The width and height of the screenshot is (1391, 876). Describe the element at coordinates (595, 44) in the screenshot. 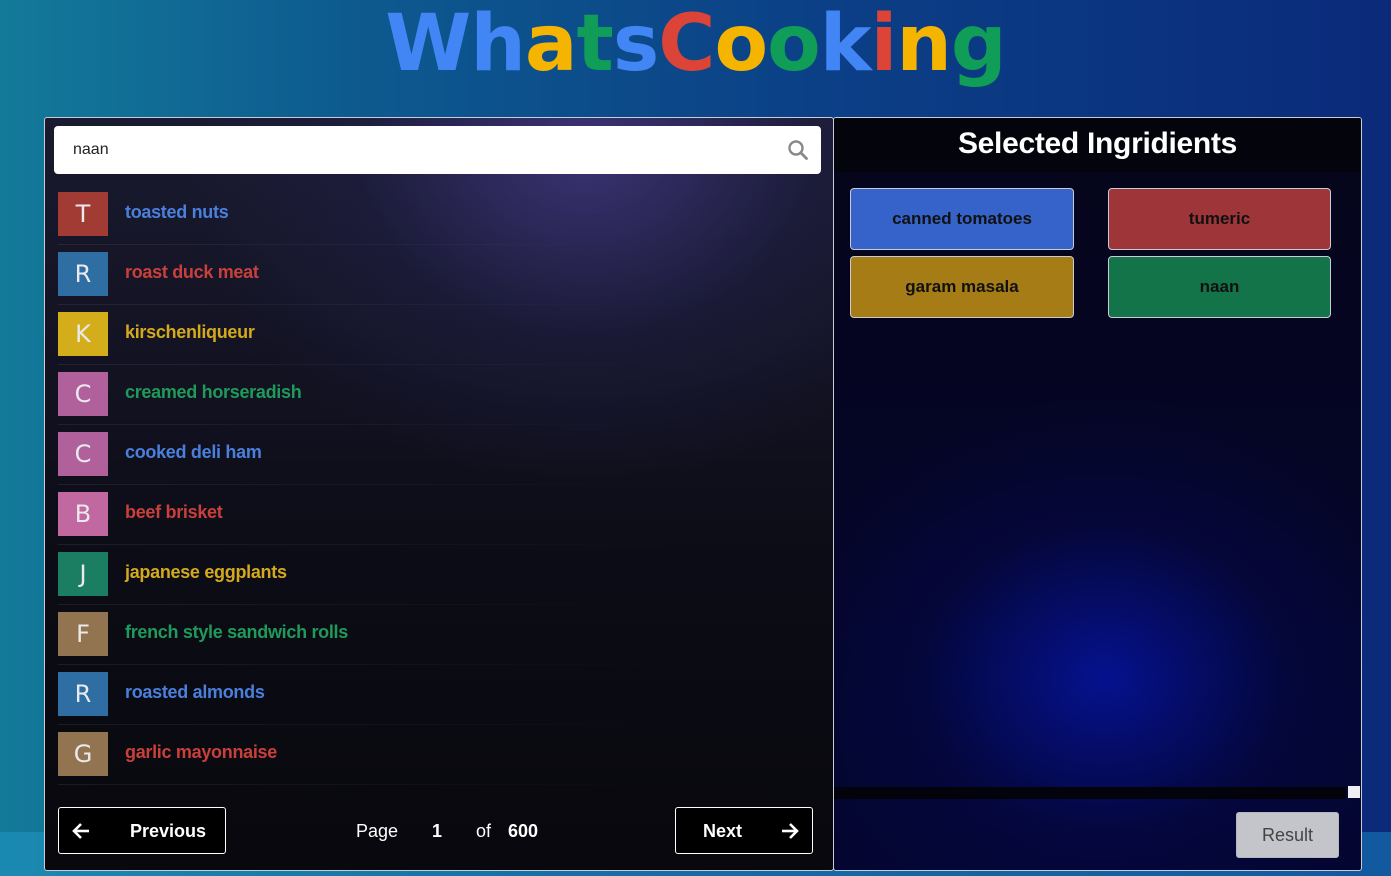

I see `logo-letter: t` at that location.